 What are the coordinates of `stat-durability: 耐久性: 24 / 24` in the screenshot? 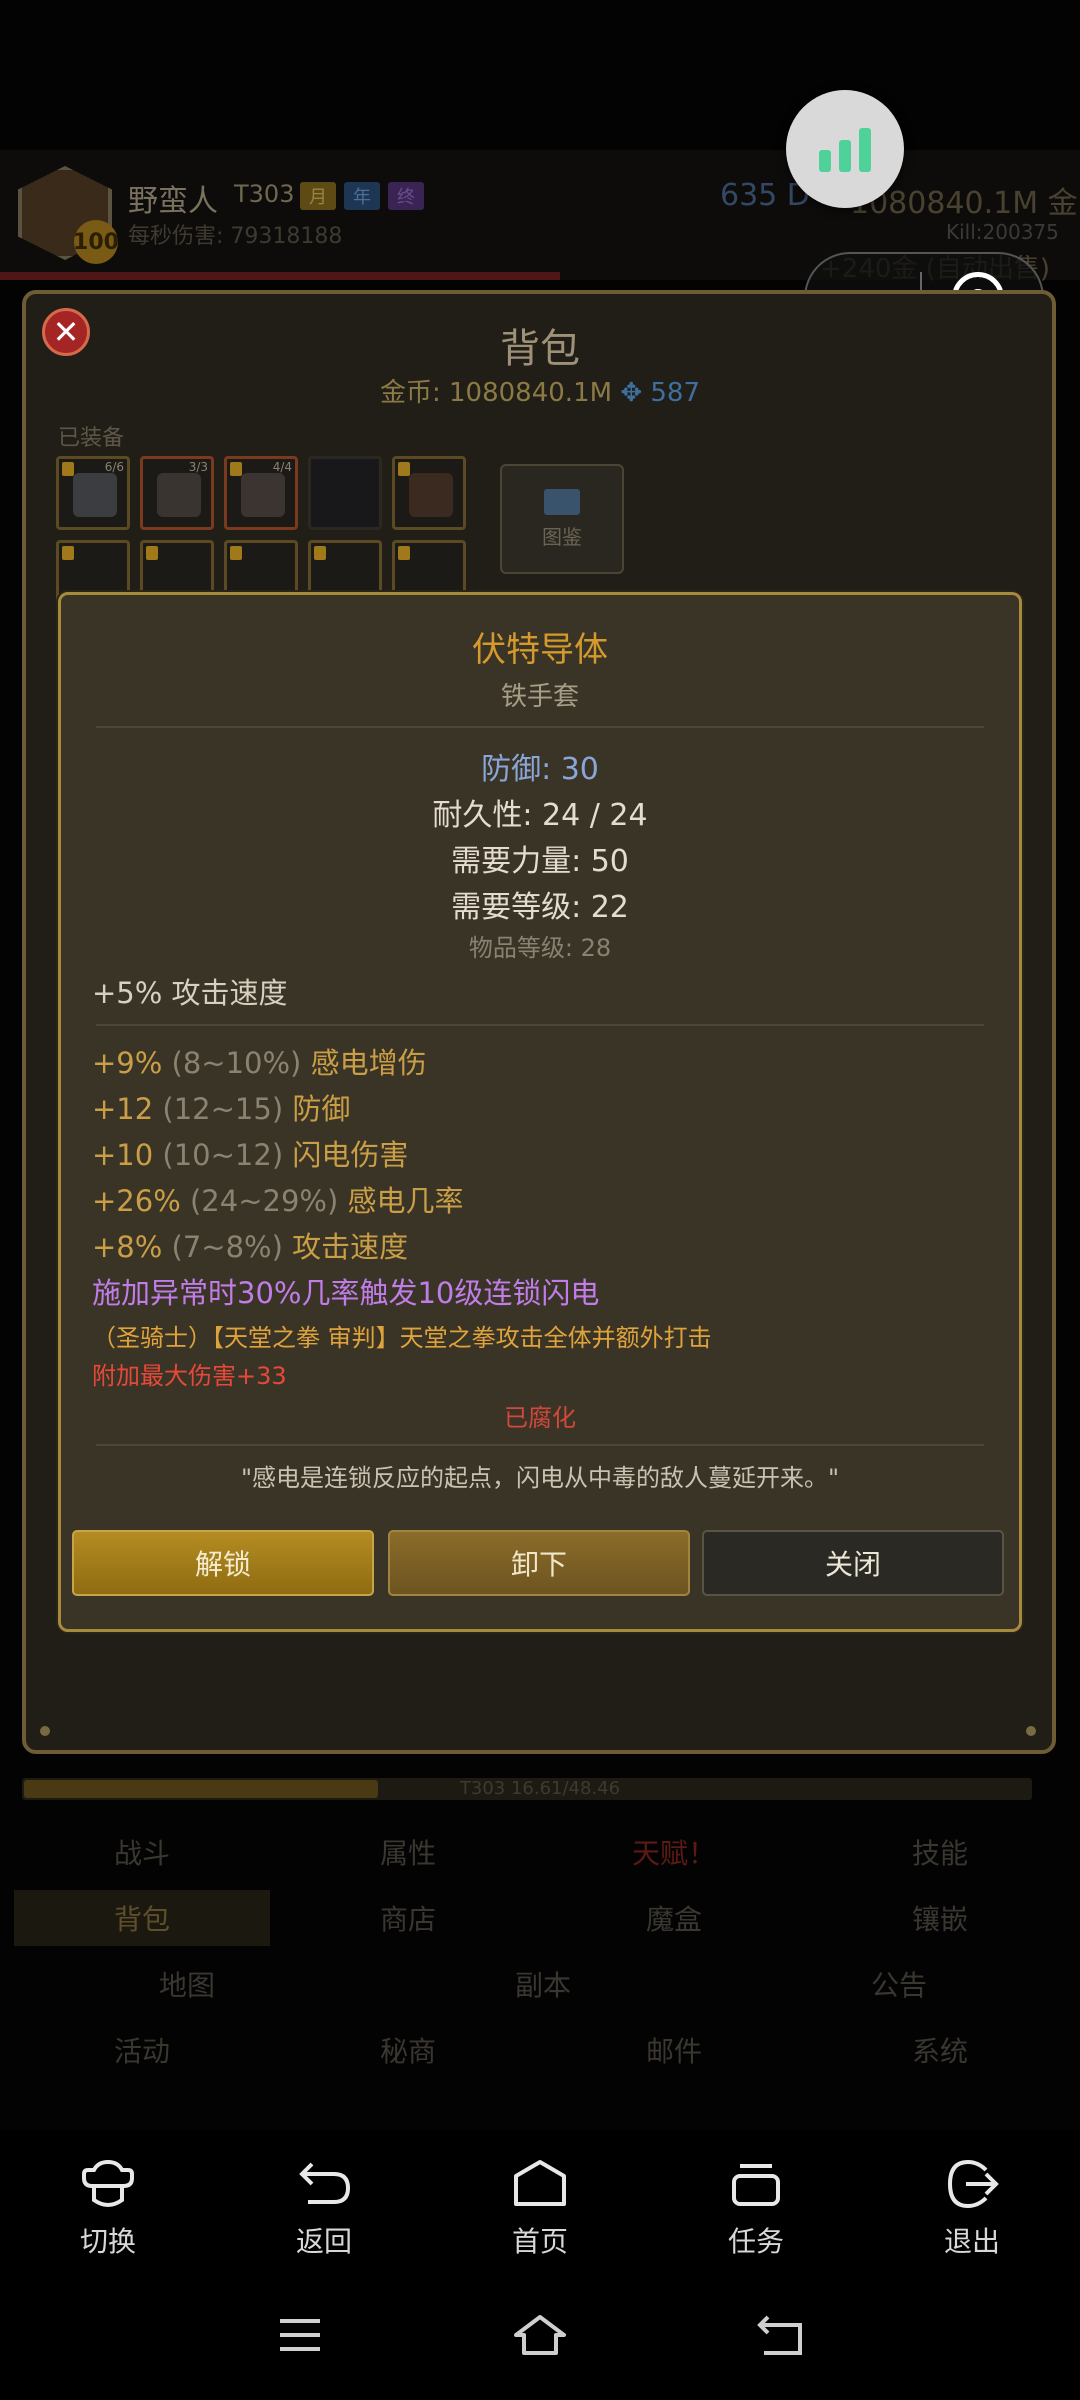 It's located at (540, 815).